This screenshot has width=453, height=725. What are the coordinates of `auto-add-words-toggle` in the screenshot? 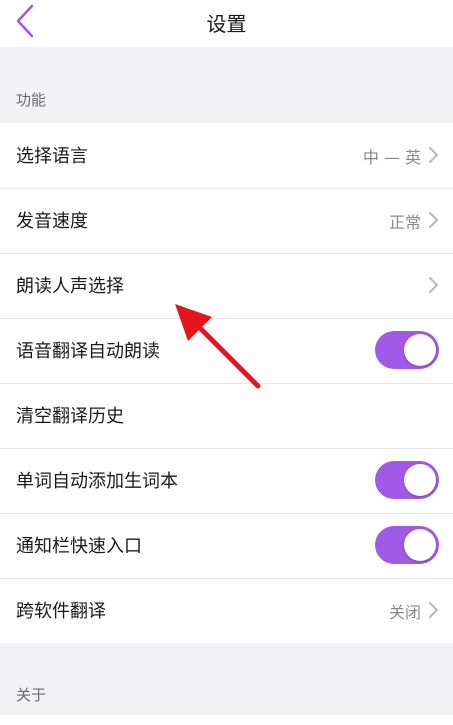 It's located at (407, 480).